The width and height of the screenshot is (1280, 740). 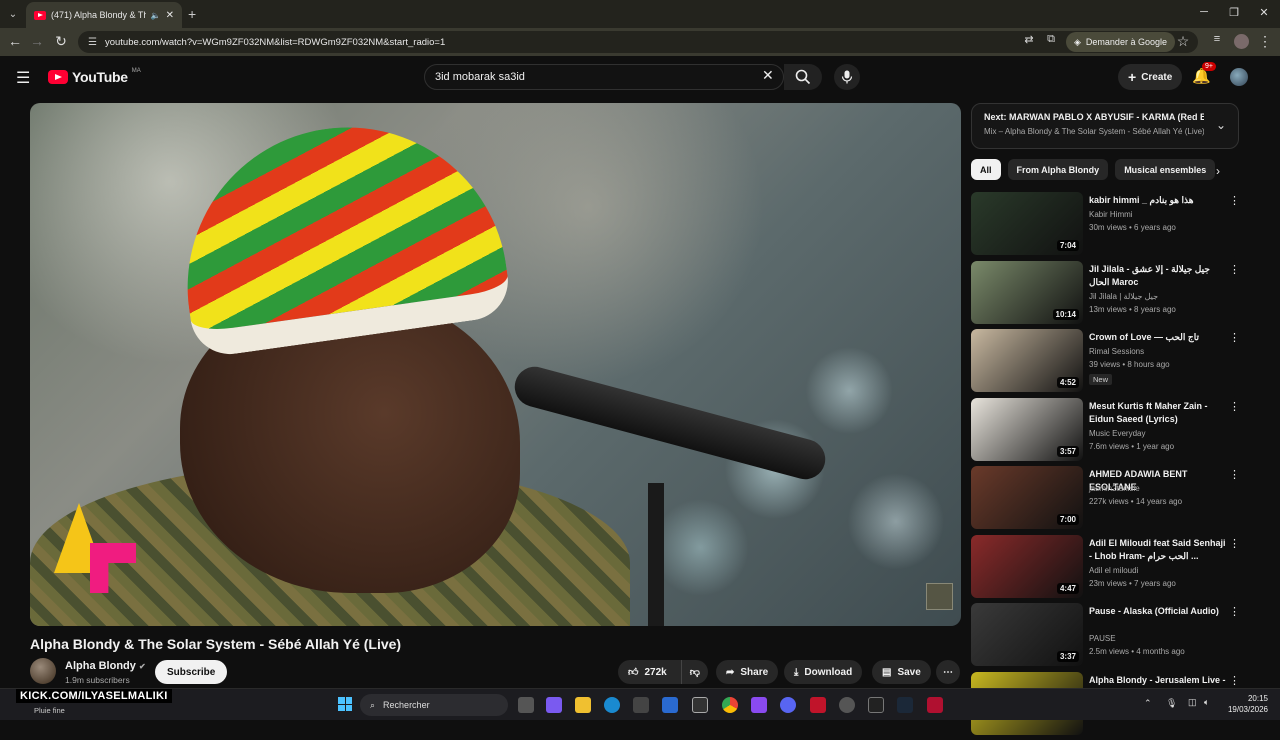 What do you see at coordinates (1158, 611) in the screenshot?
I see `recommendation-title: Pause - Alaska (Official Audio)` at bounding box center [1158, 611].